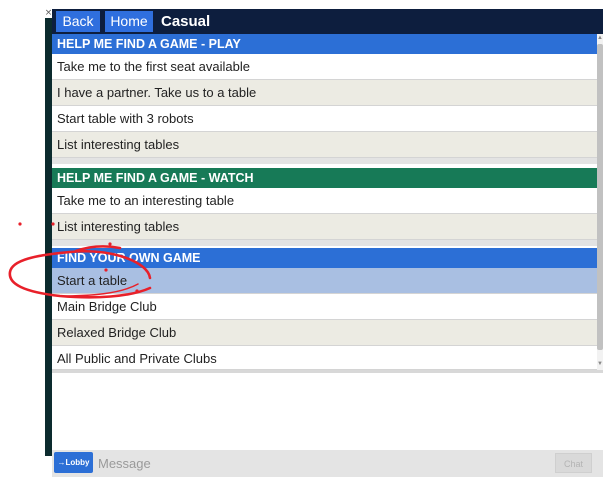  What do you see at coordinates (129, 21) in the screenshot?
I see `home-button: Home` at bounding box center [129, 21].